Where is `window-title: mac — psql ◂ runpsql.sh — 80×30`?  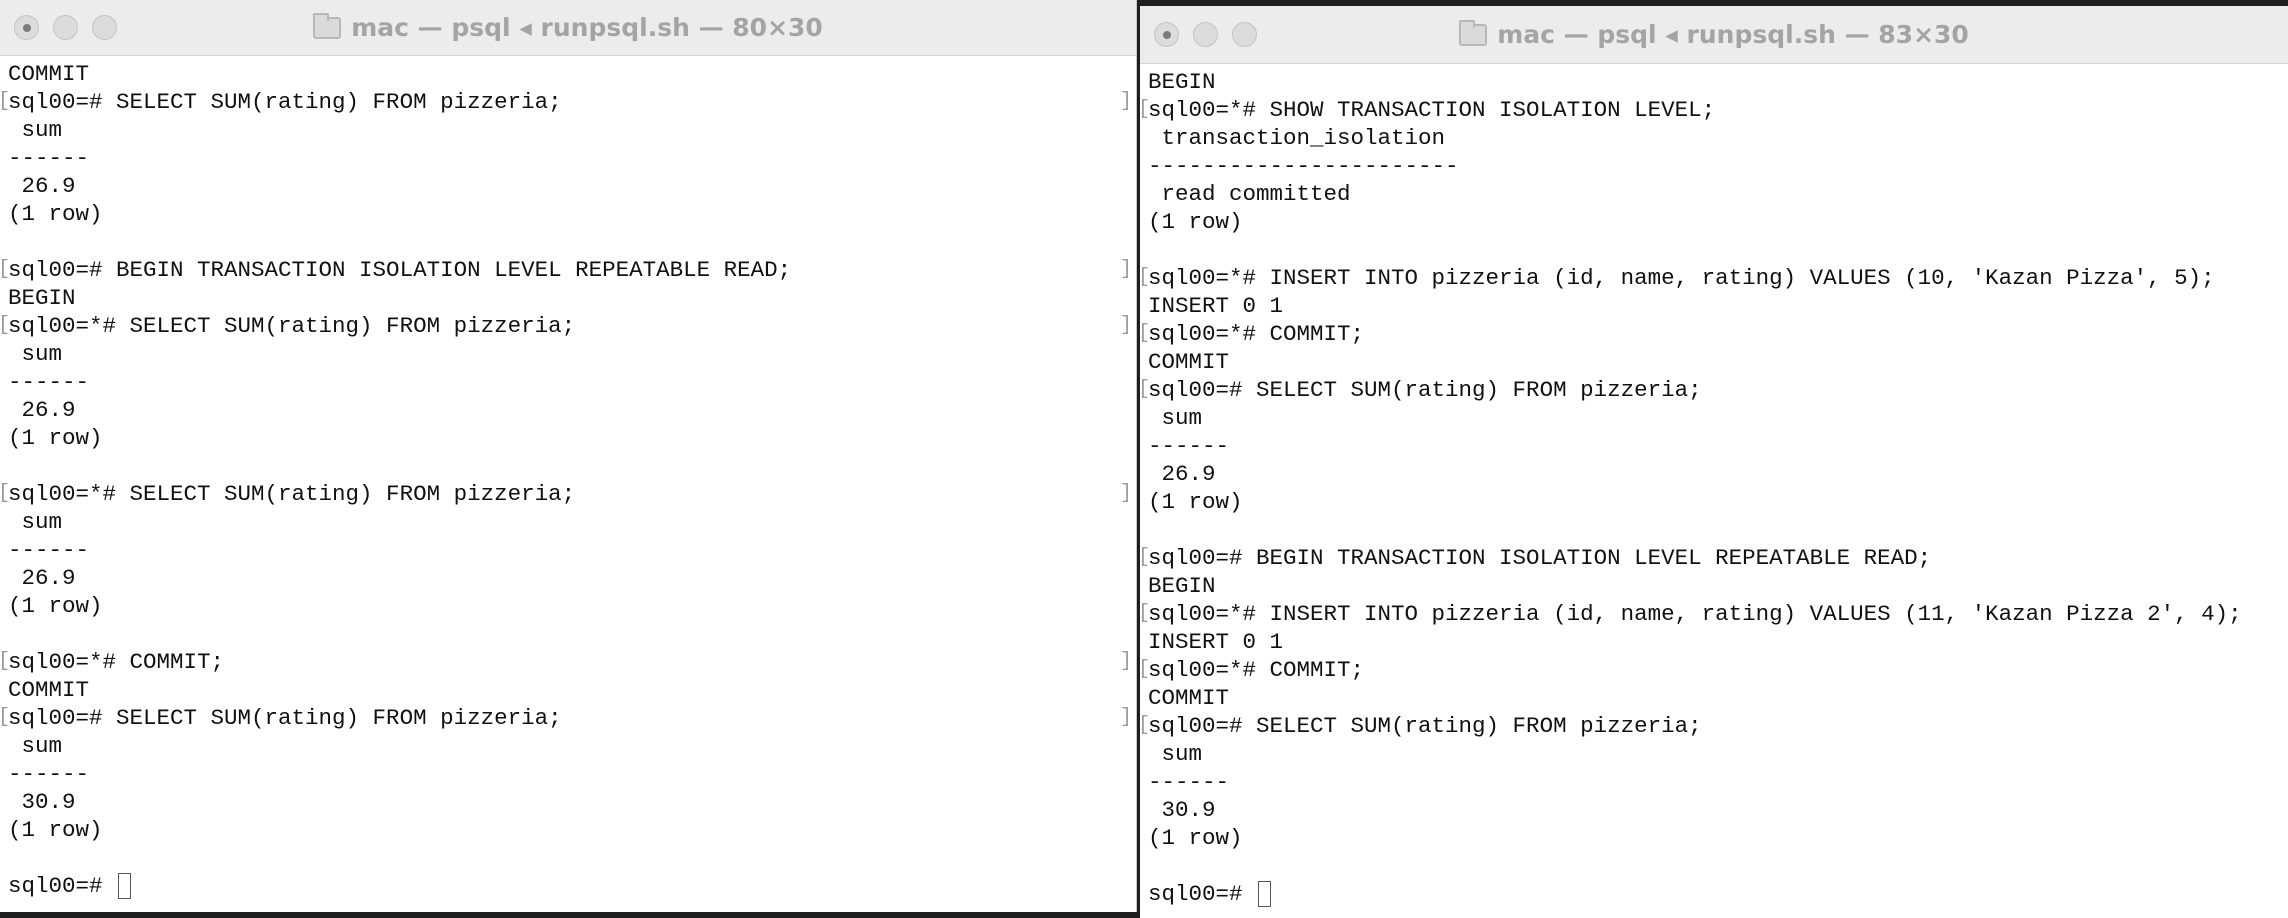 window-title: mac — psql ◂ runpsql.sh — 80×30 is located at coordinates (568, 27).